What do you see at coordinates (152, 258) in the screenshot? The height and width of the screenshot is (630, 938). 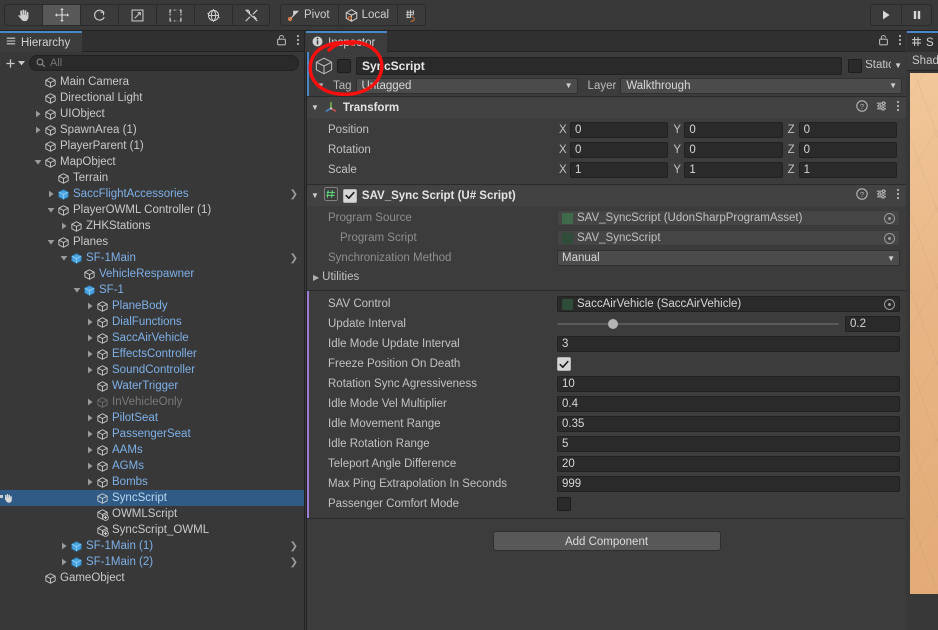 I see `hierarchy-item-sf-1main: SF-1Main ❯` at bounding box center [152, 258].